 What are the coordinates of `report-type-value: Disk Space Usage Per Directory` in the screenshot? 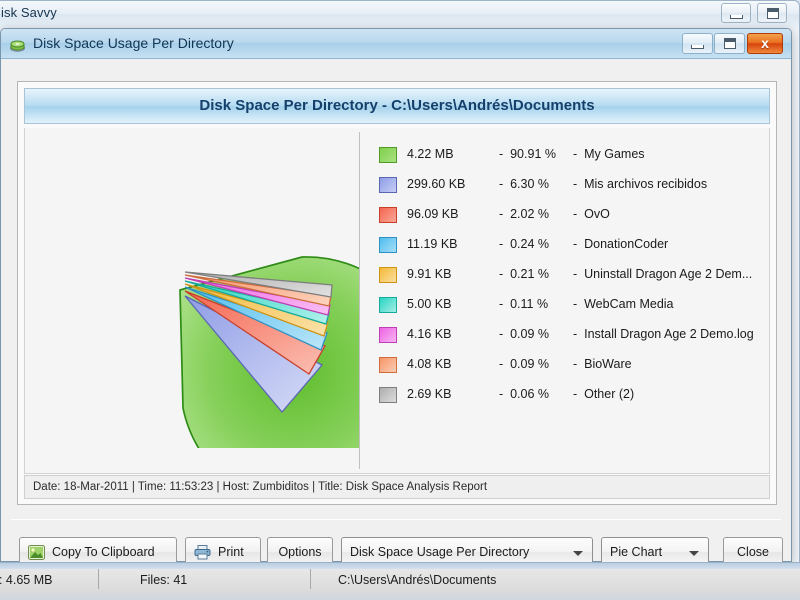 It's located at (440, 552).